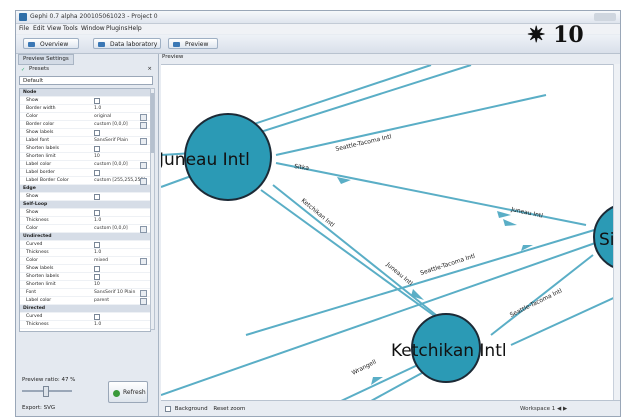 The image size is (621, 419). What do you see at coordinates (29, 188) in the screenshot?
I see `property-name: Edge` at bounding box center [29, 188].